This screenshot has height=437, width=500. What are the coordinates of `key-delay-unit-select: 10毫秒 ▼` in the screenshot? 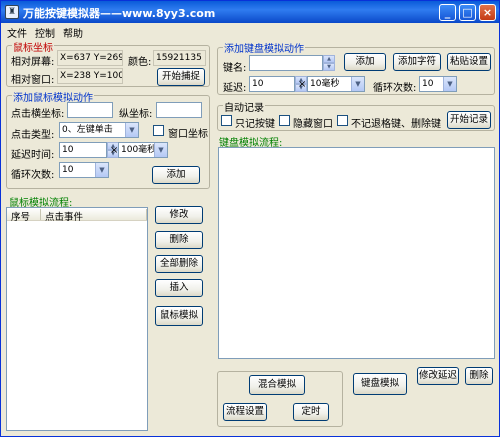 It's located at (336, 84).